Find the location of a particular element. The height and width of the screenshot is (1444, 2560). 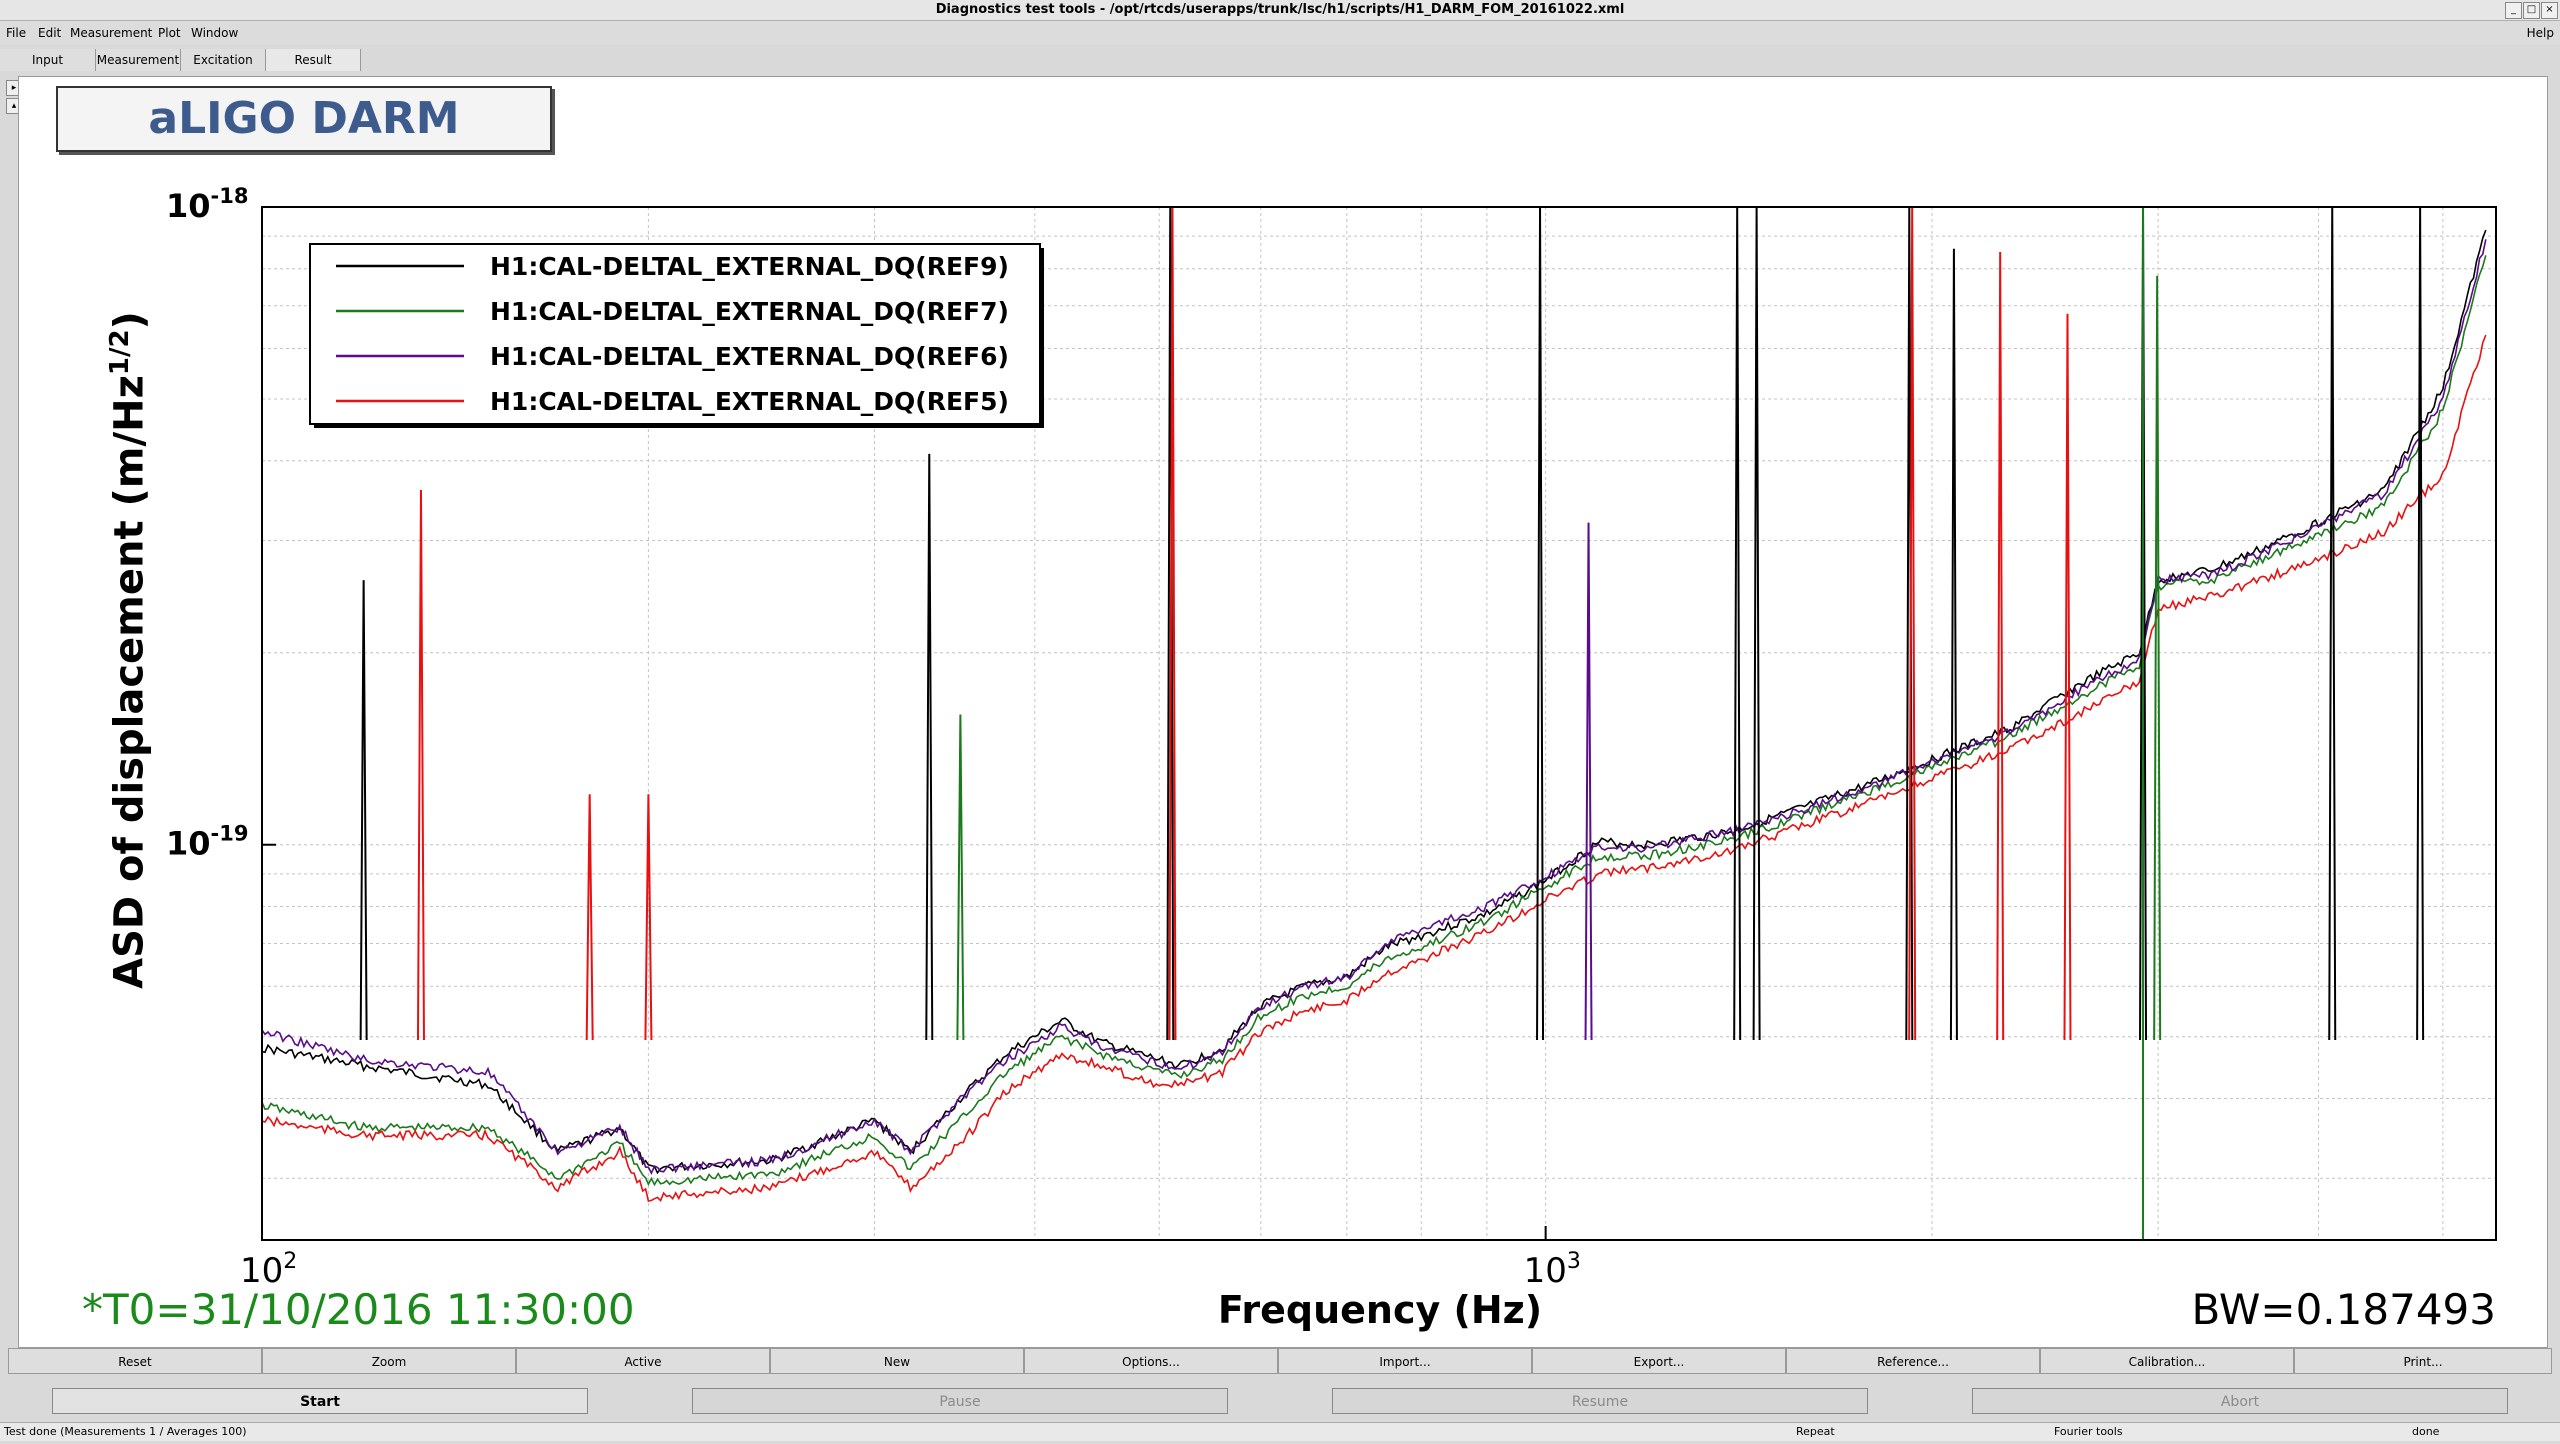

legend-entry-label: H1:CAL-DELTAL_EXTERNAL_DQ(REF6) is located at coordinates (749, 356).